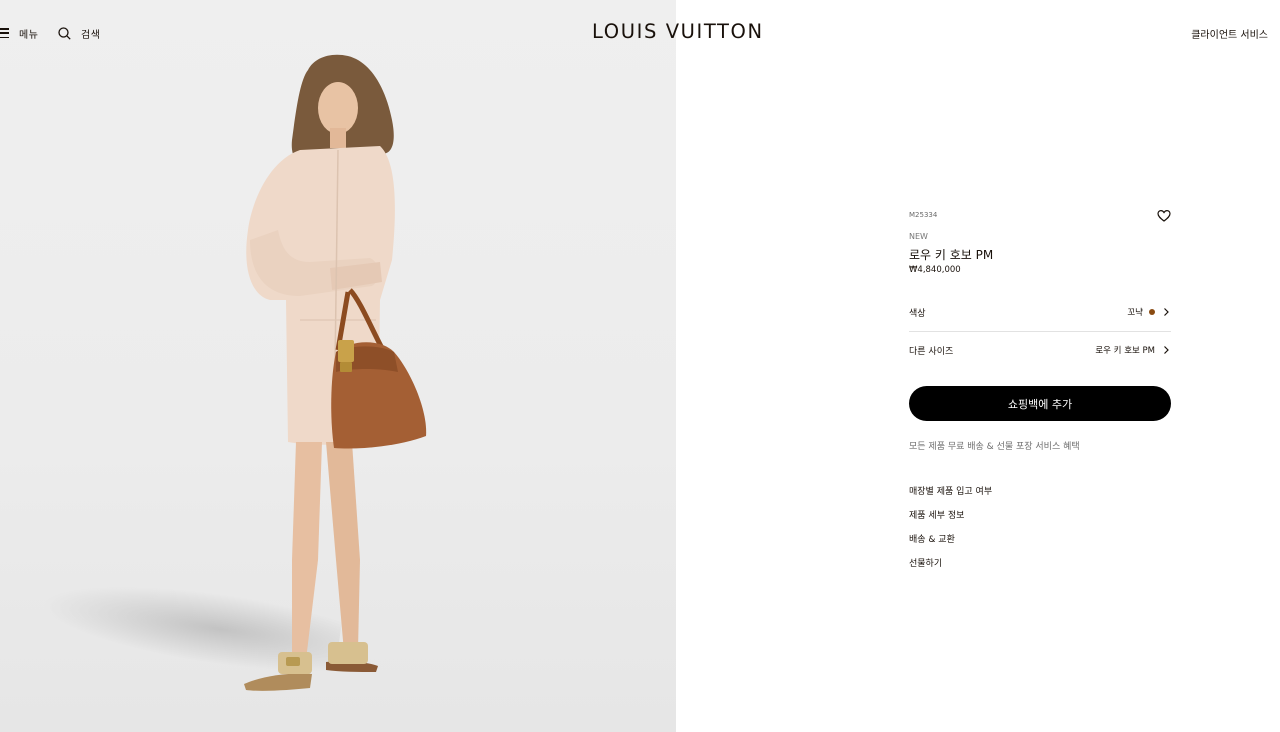  Describe the element at coordinates (79, 33) in the screenshot. I see `search-button: 검색` at that location.